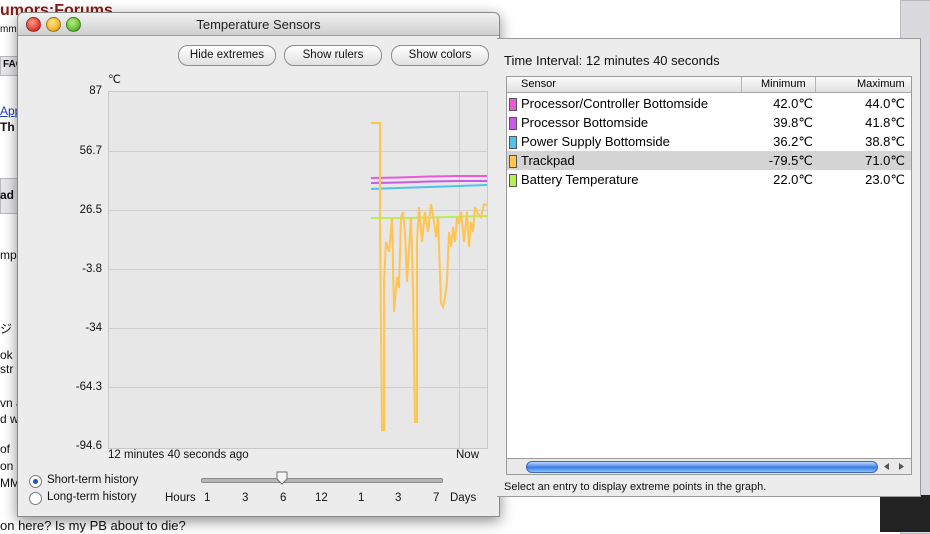  Describe the element at coordinates (793, 122) in the screenshot. I see `sensor-minimum: 39.8℃` at that location.